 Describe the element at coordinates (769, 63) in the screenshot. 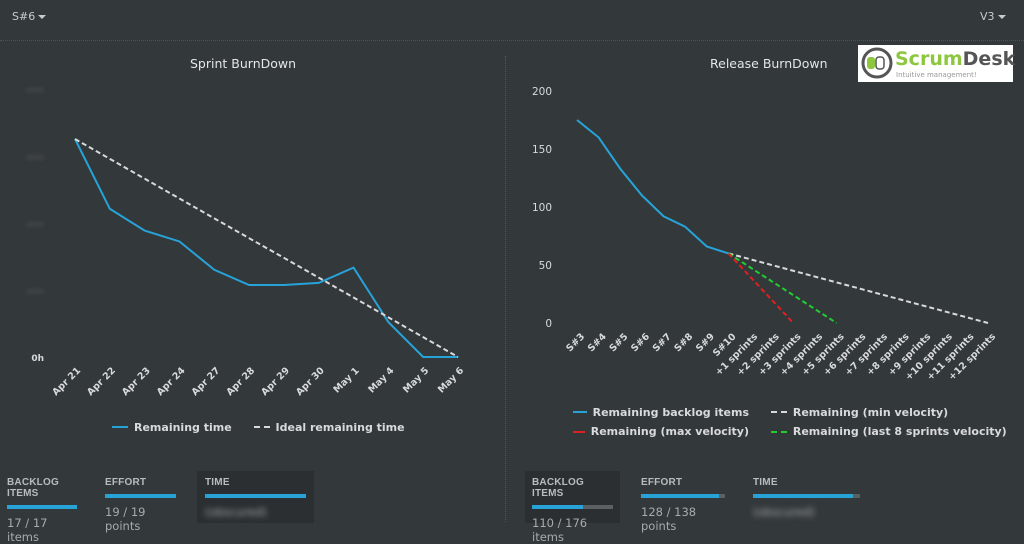

I see `release-chart-title: Release BurnDown` at that location.